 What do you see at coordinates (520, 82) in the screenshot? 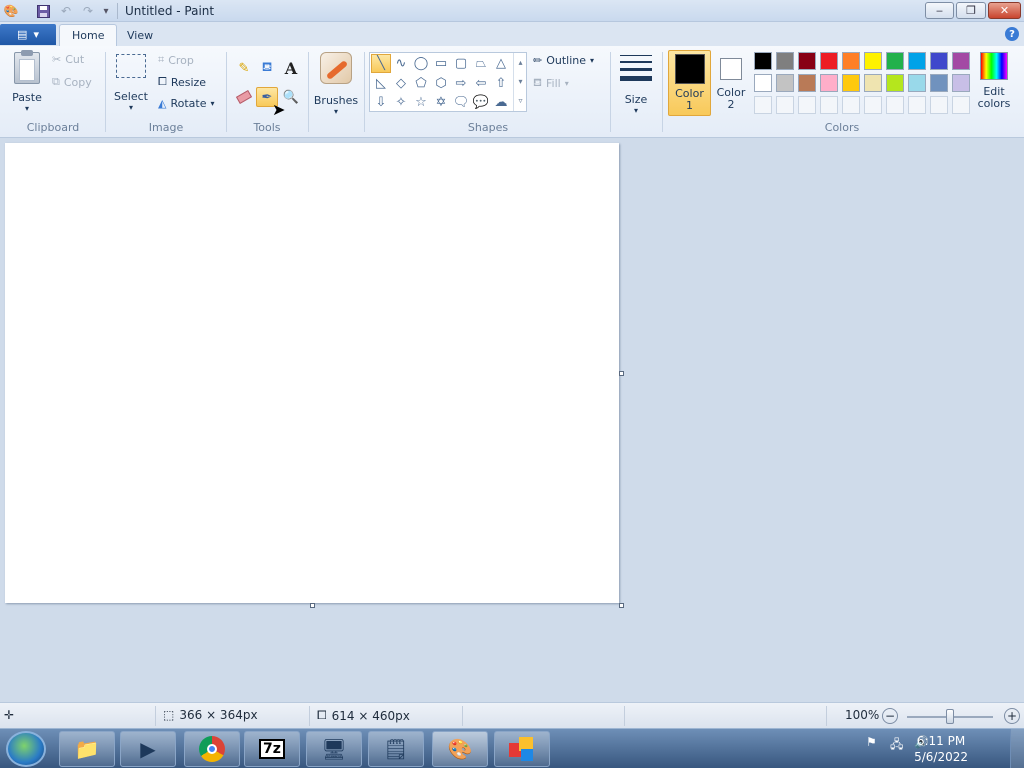
I see `shapes-scrollbar: ▴ ▾ ▿` at bounding box center [520, 82].